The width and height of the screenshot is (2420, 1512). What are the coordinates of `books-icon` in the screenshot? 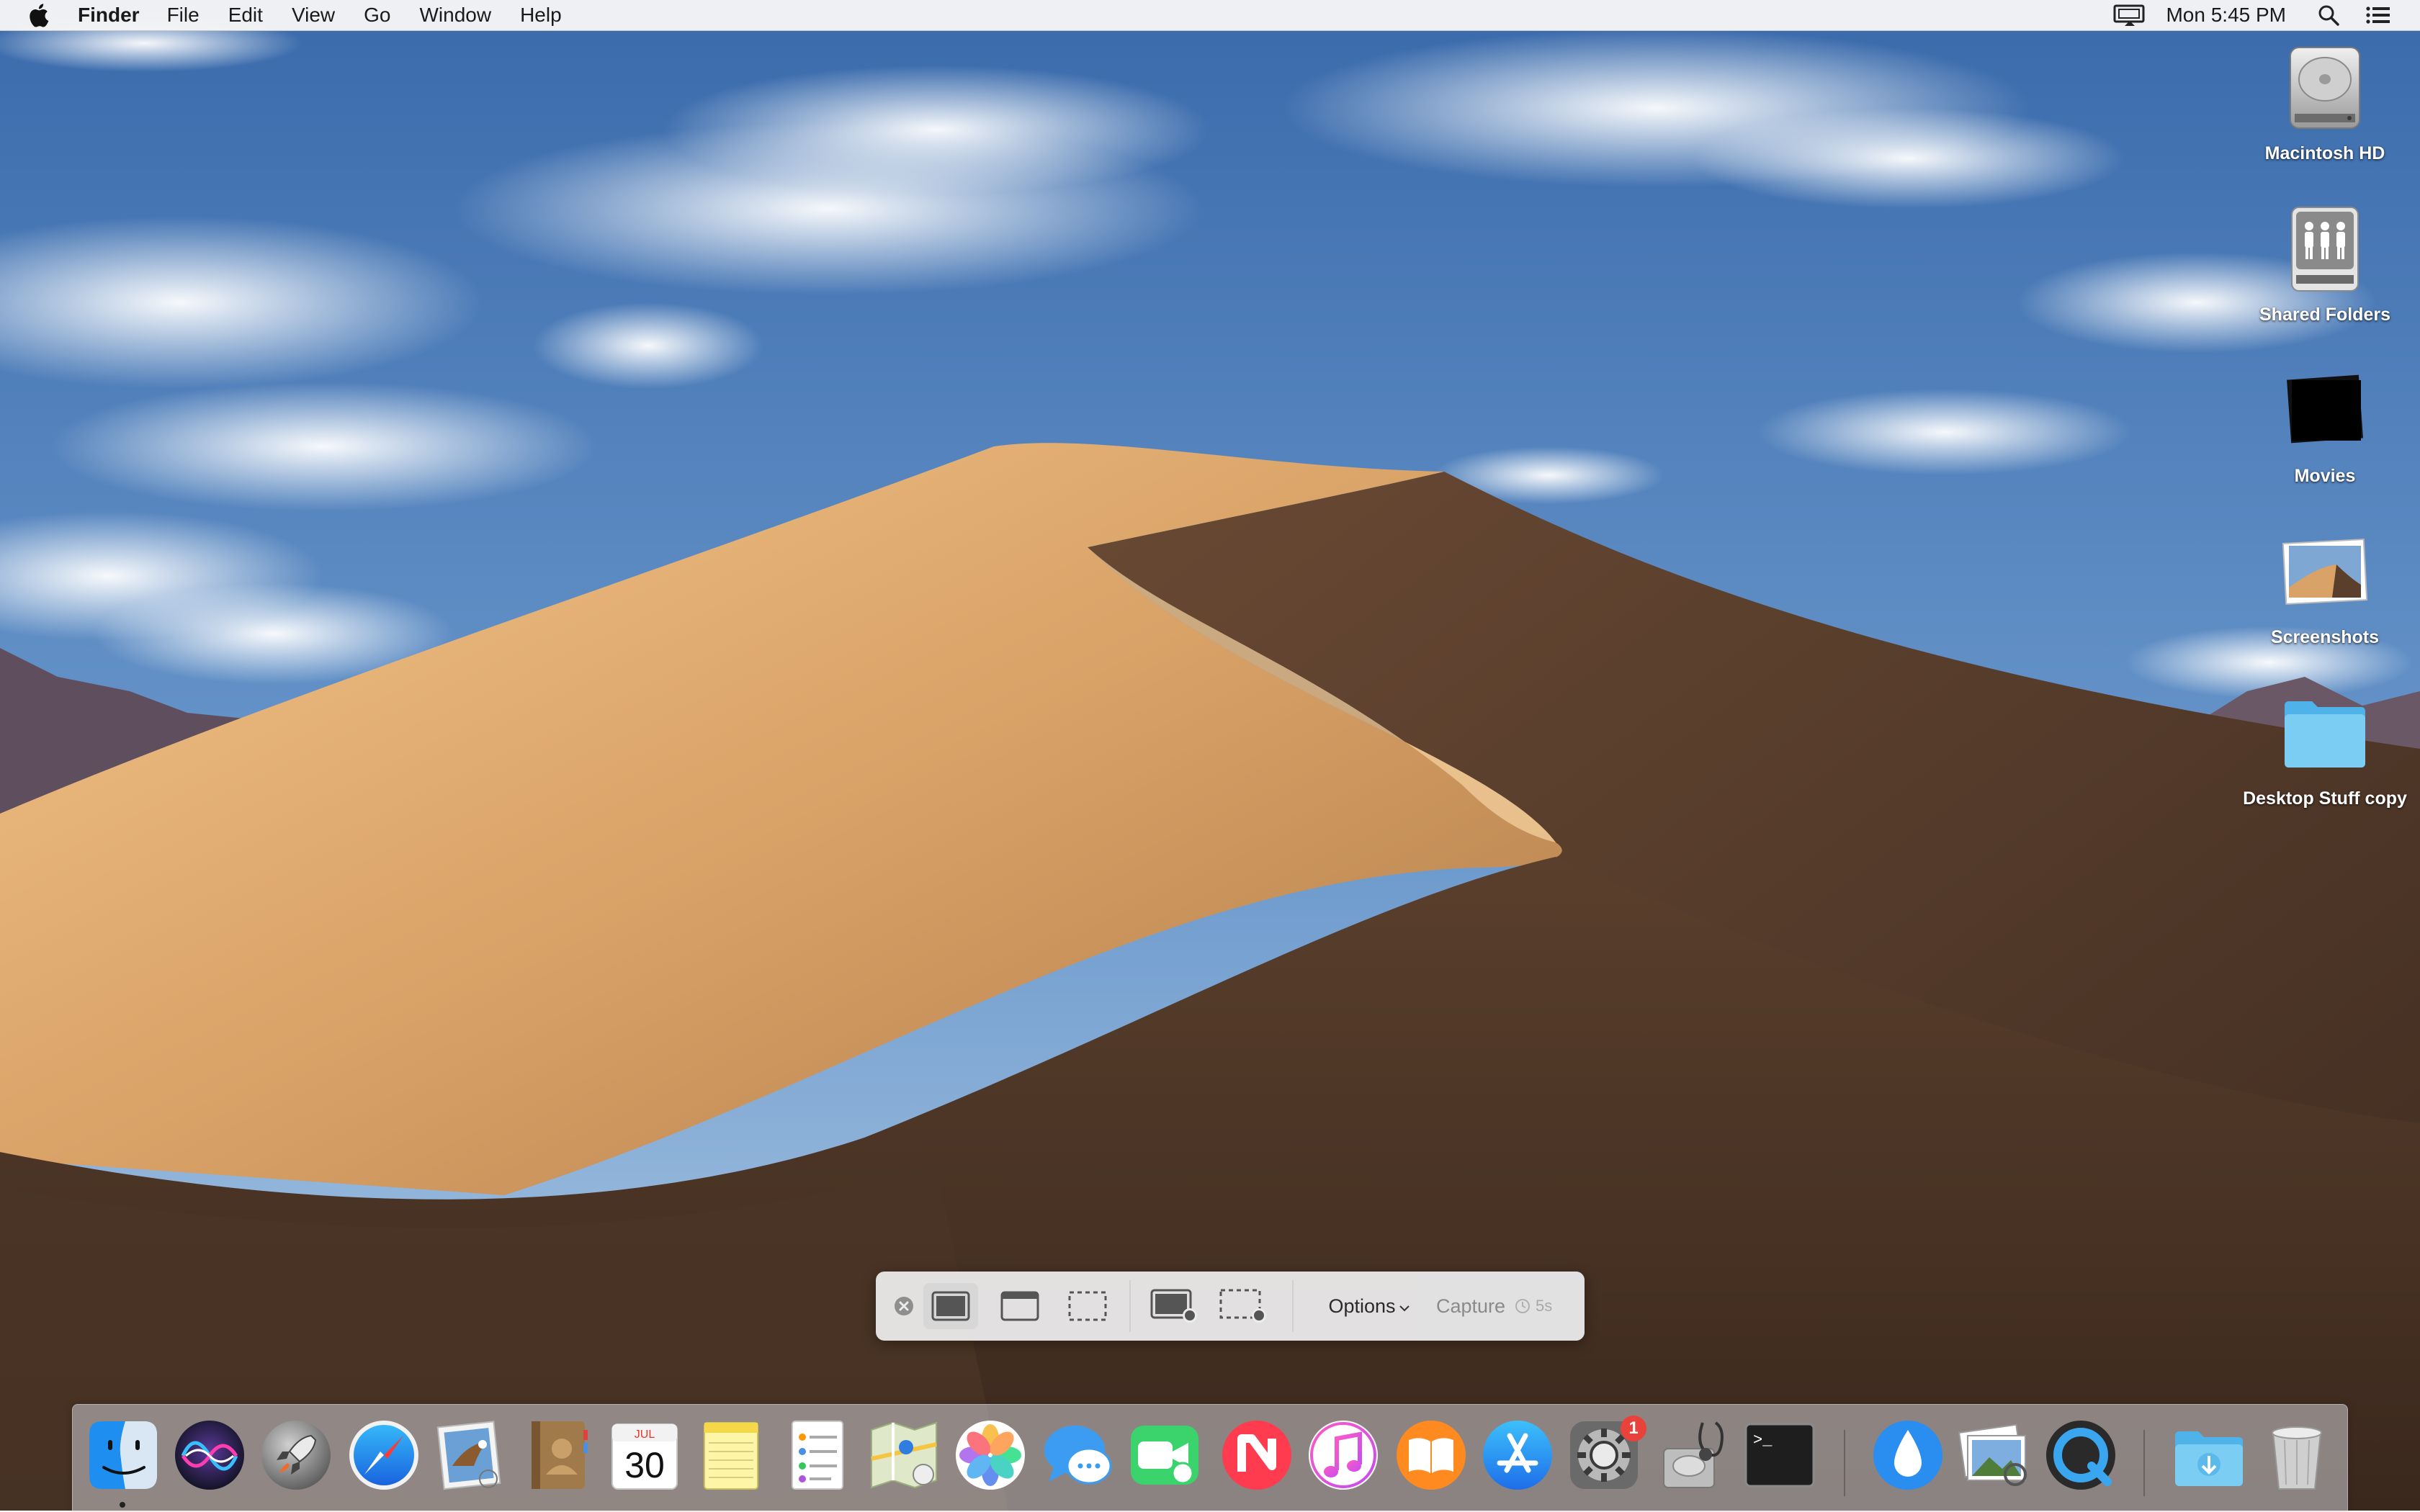 It's located at (1431, 1455).